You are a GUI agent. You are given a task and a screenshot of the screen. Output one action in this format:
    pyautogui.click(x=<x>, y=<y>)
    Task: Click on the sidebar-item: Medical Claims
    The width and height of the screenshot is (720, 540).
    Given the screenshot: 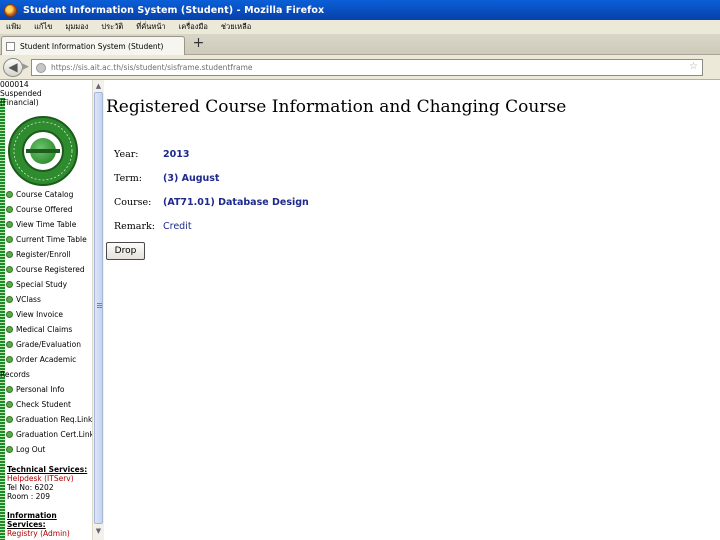 What is the action you would take?
    pyautogui.click(x=49, y=329)
    